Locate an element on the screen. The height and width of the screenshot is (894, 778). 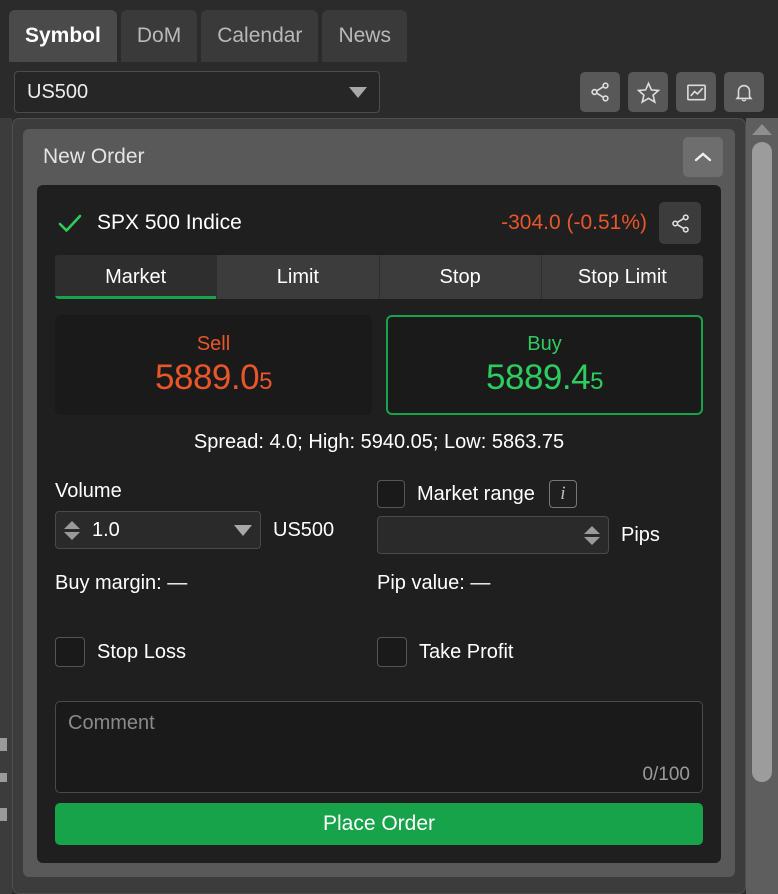
sell-price-main: 5889.0 is located at coordinates (207, 377).